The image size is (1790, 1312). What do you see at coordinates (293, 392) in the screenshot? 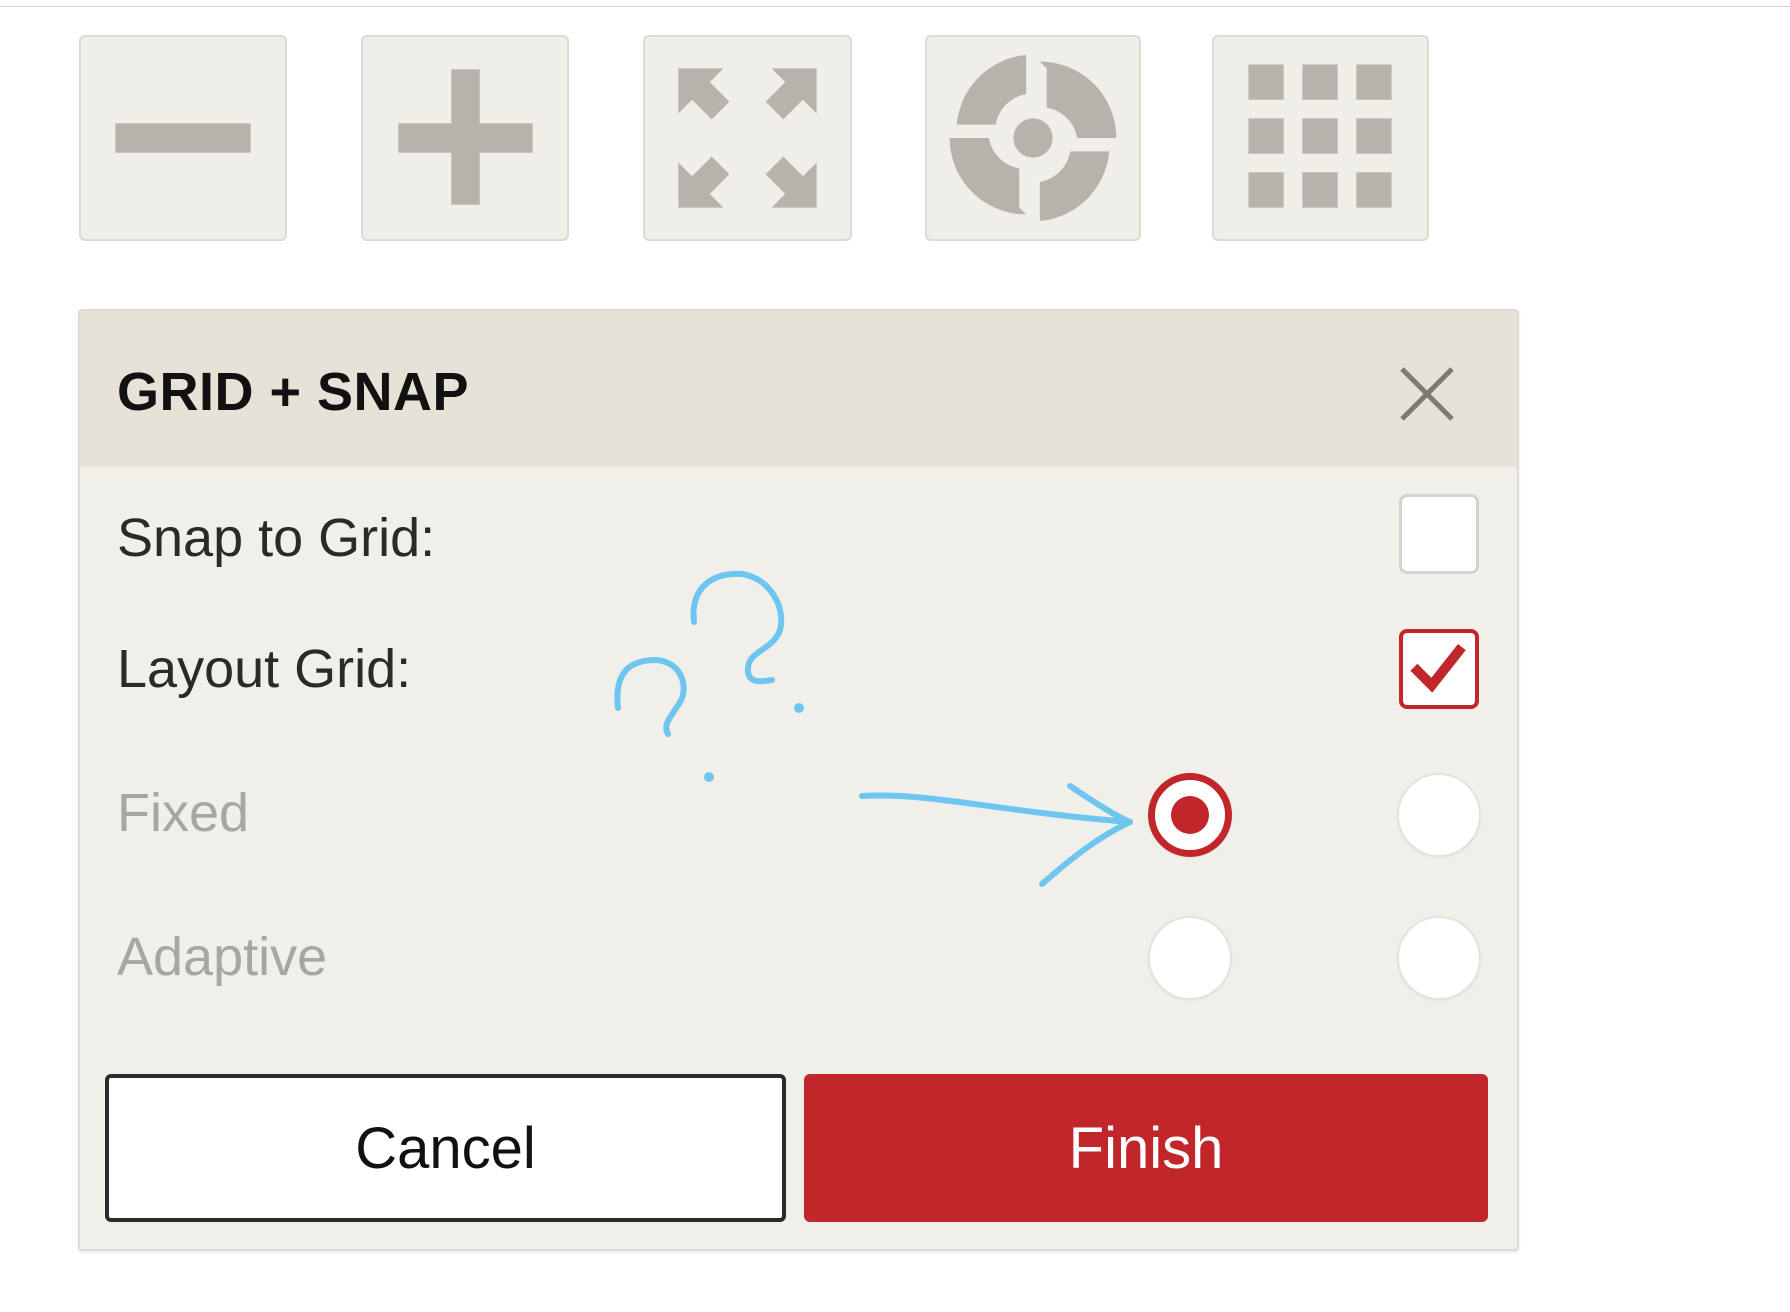
I see `dialog-title: GRID + SNAP` at bounding box center [293, 392].